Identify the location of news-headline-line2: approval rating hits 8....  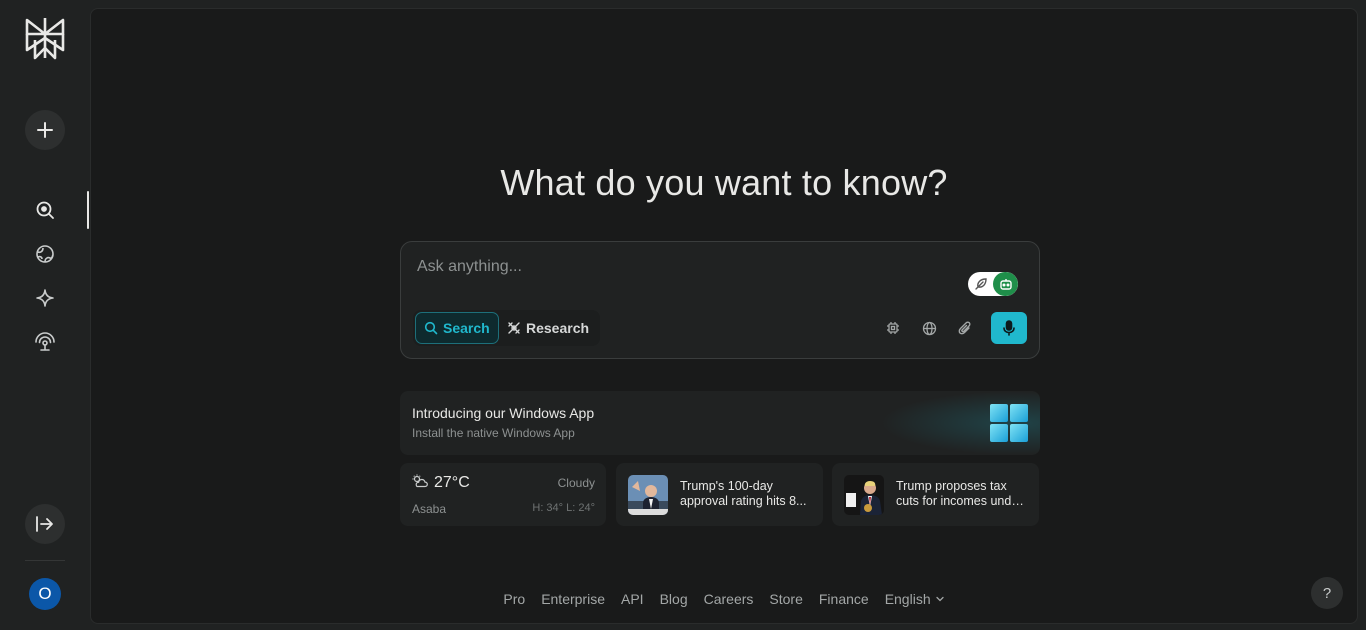
(743, 501).